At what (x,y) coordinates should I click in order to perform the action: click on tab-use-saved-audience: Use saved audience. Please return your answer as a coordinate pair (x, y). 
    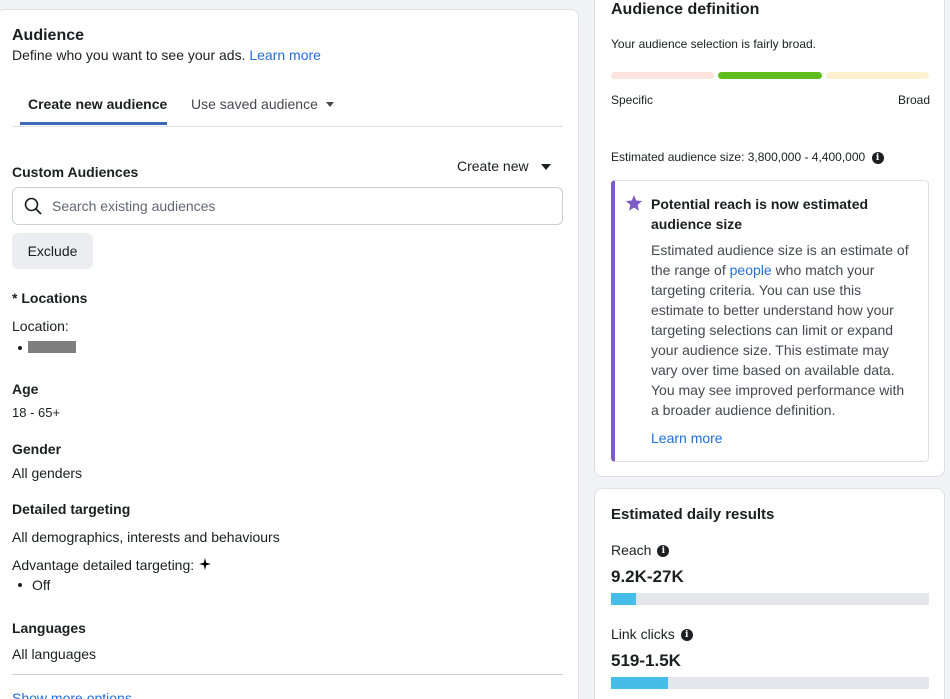
    Looking at the image, I should click on (263, 104).